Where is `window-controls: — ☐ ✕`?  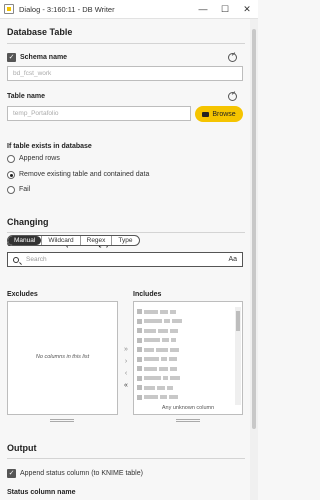
window-controls: — ☐ ✕ is located at coordinates (225, 9).